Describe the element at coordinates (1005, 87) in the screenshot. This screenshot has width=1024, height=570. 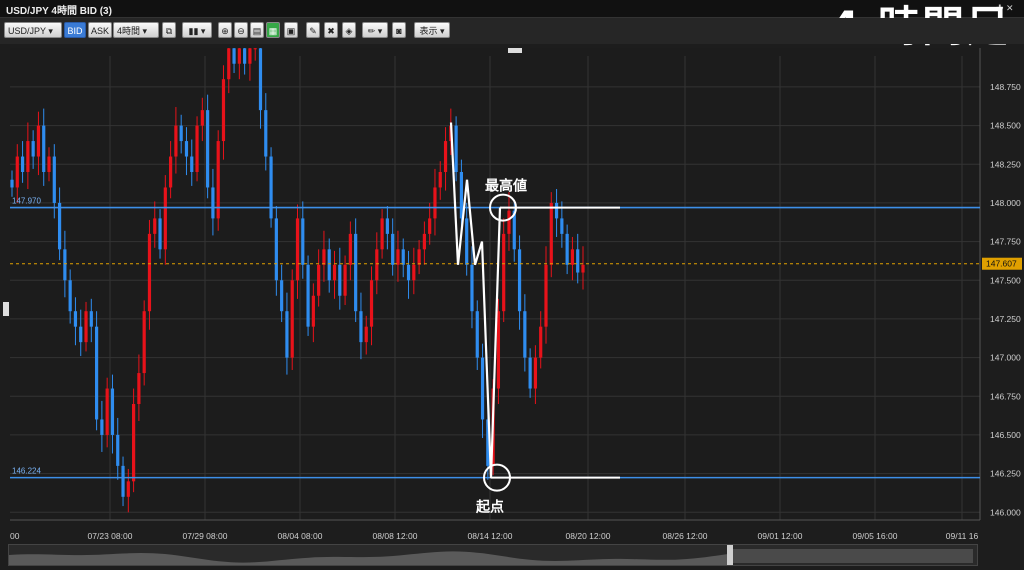
I see `y-tick-label: 148.750` at that location.